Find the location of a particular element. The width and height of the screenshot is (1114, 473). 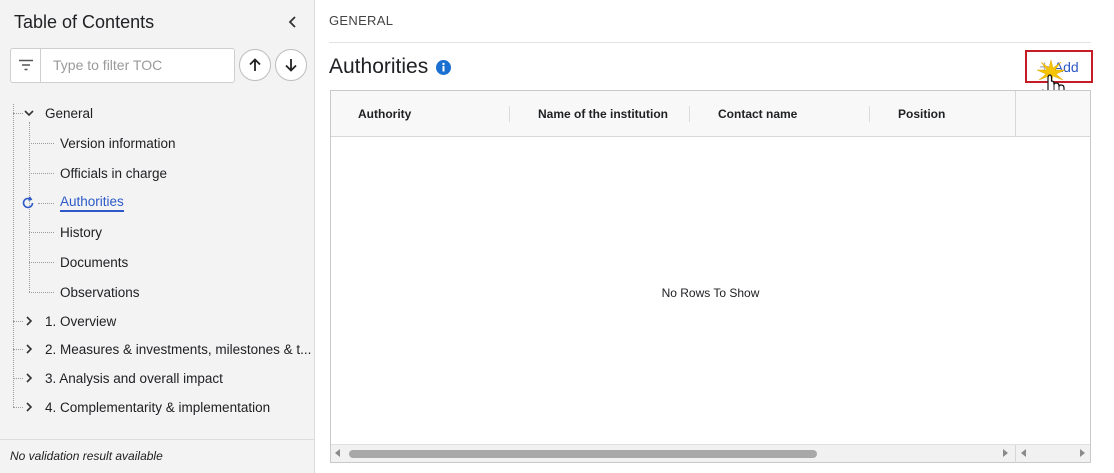

toc-item-authorities: Authorities is located at coordinates (92, 203).